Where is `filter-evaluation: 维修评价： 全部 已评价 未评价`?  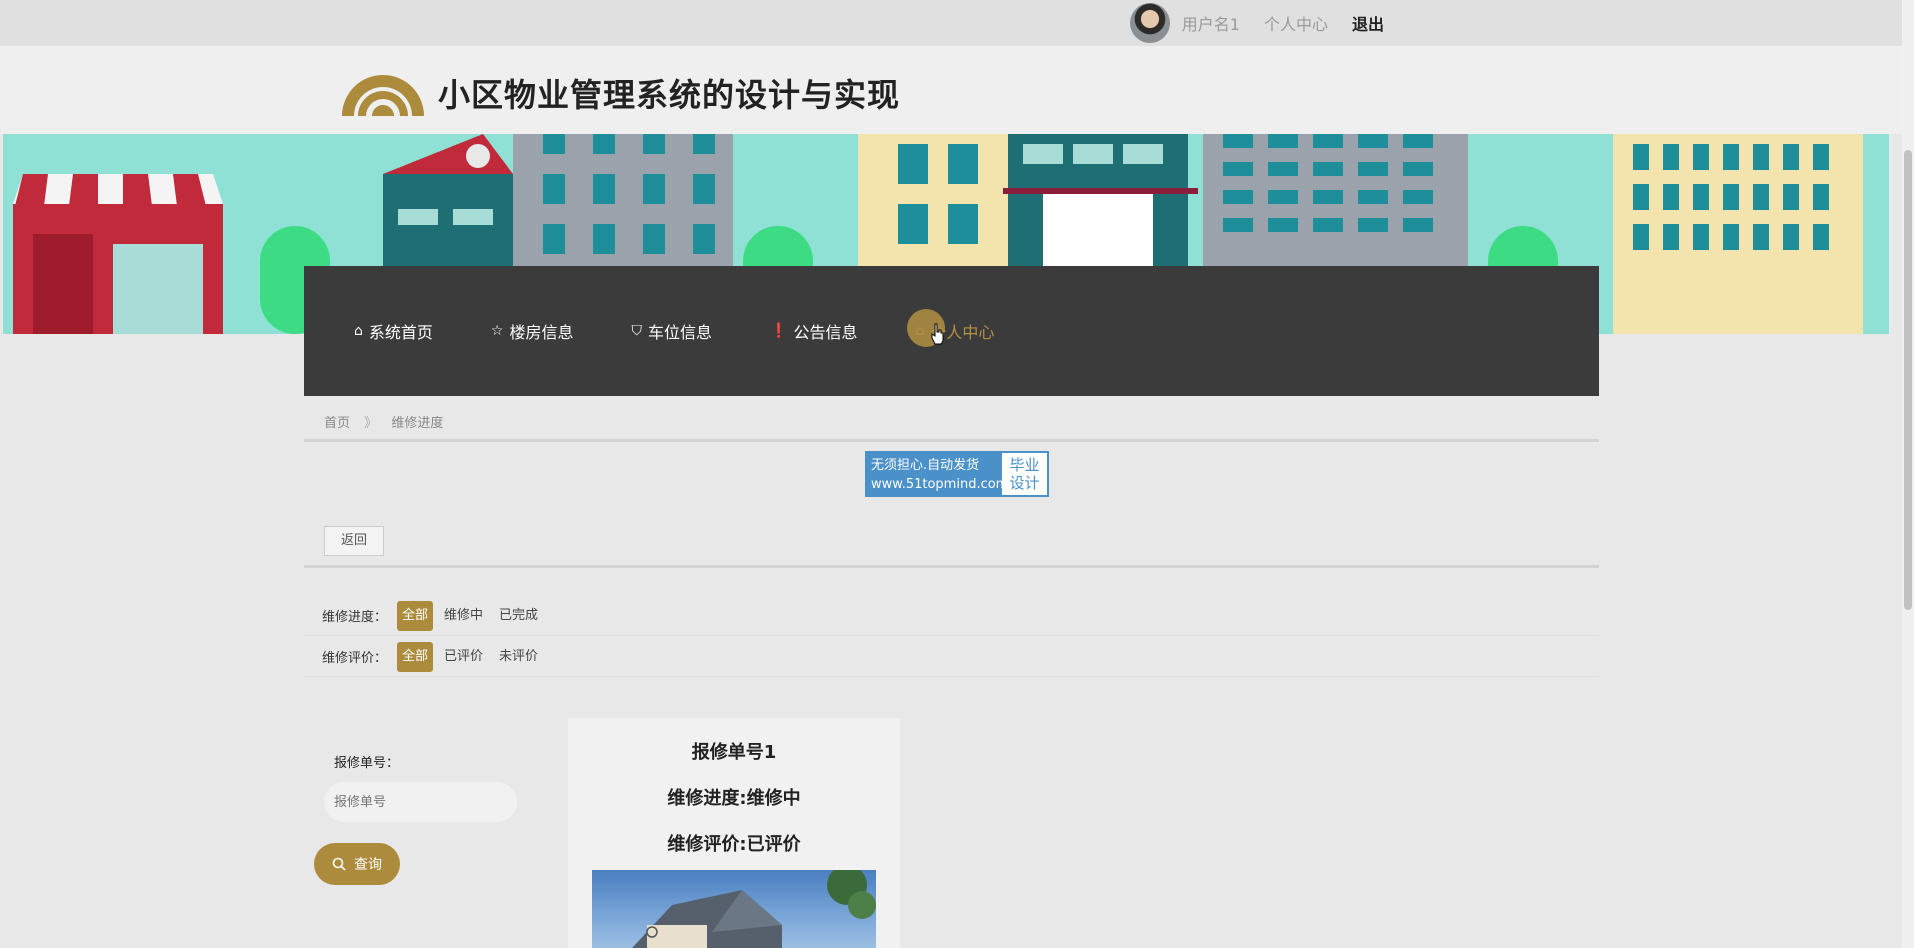 filter-evaluation: 维修评价： 全部 已评价 未评价 is located at coordinates (951, 657).